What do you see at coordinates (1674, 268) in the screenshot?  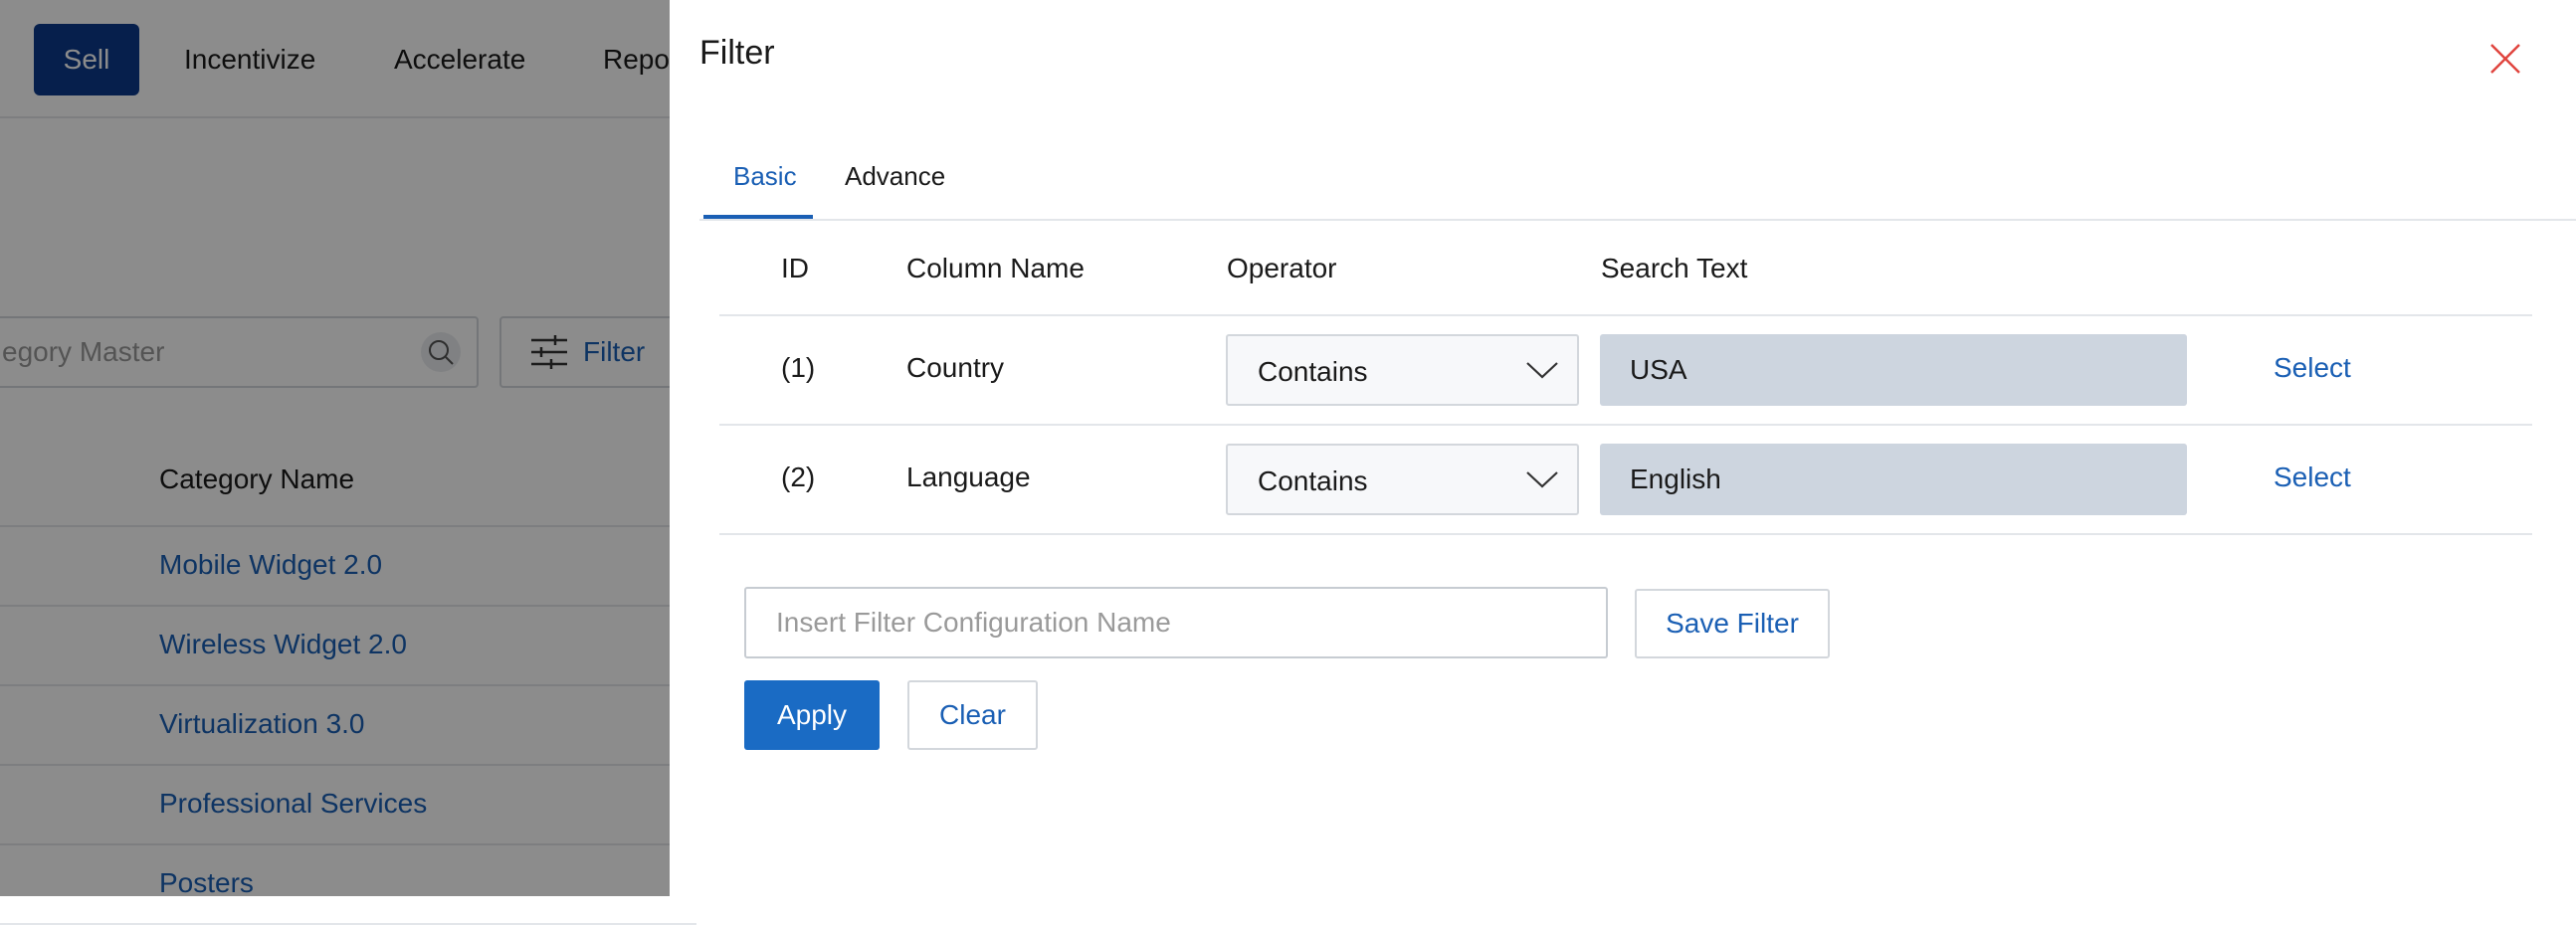 I see `column-header-search-text: Search Text` at bounding box center [1674, 268].